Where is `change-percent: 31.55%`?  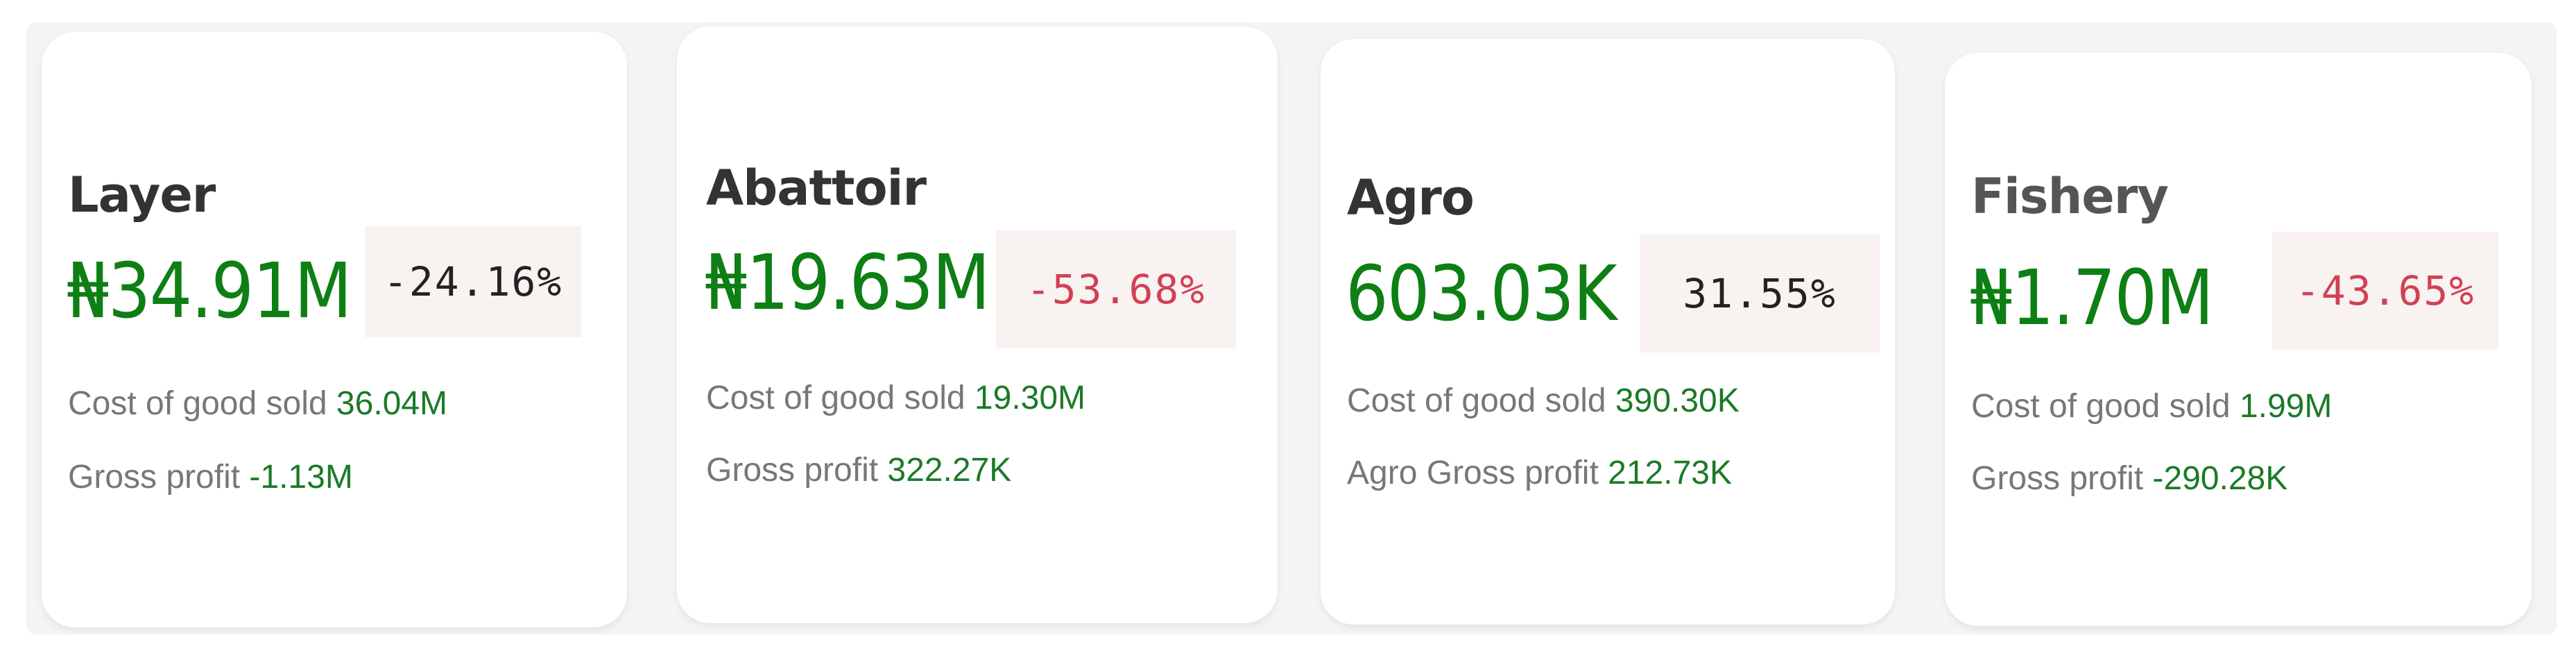 change-percent: 31.55% is located at coordinates (1760, 293).